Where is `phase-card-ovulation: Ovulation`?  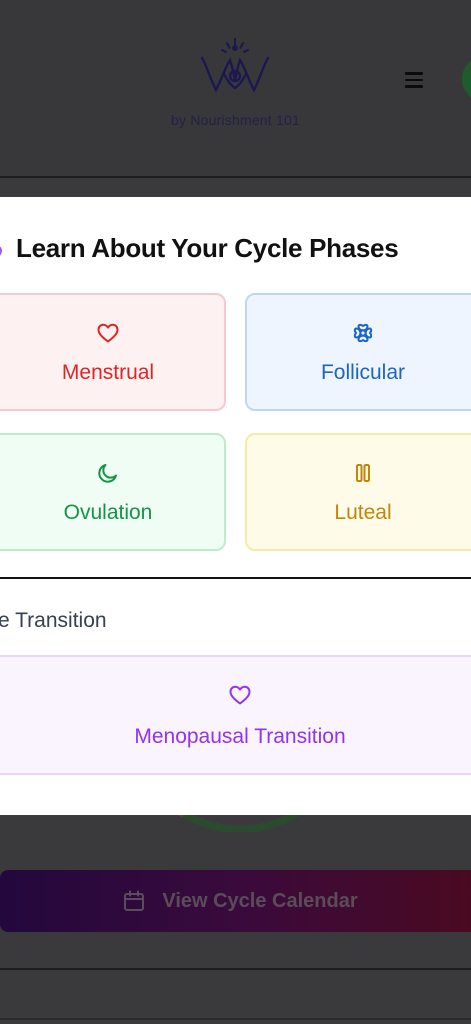 phase-card-ovulation: Ovulation is located at coordinates (113, 492).